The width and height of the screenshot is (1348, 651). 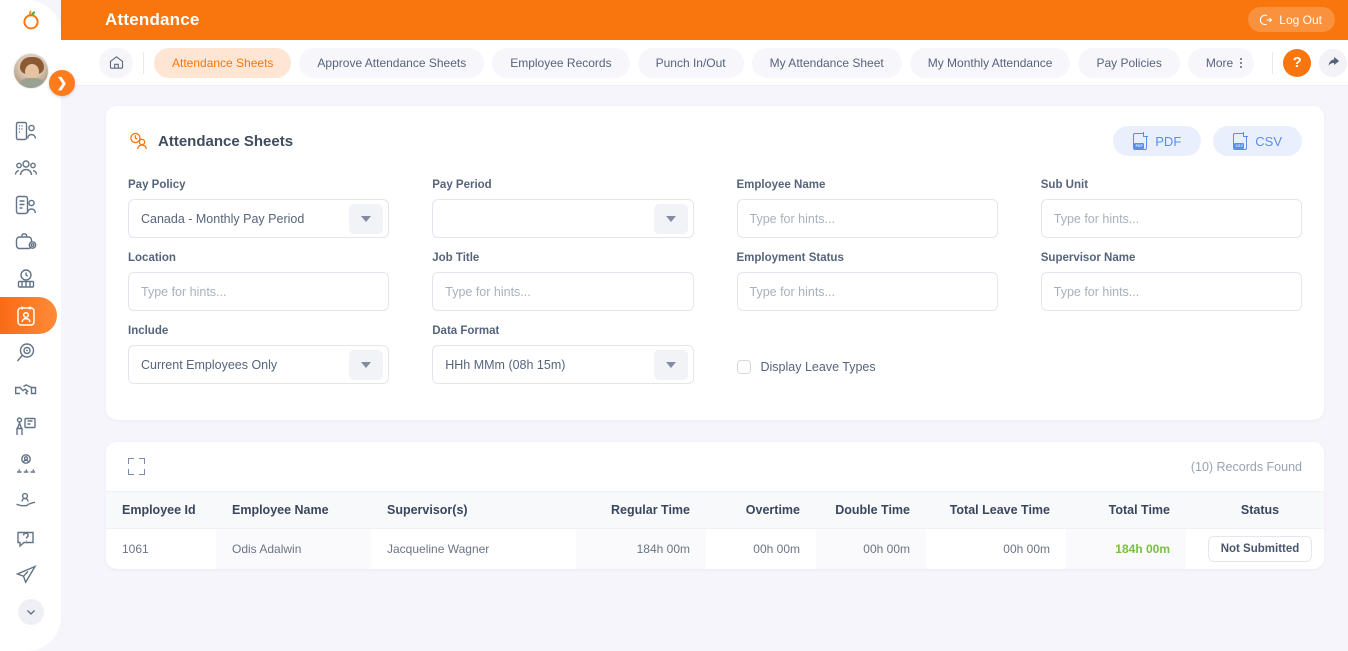 I want to click on leave-document-icon, so click(x=26, y=204).